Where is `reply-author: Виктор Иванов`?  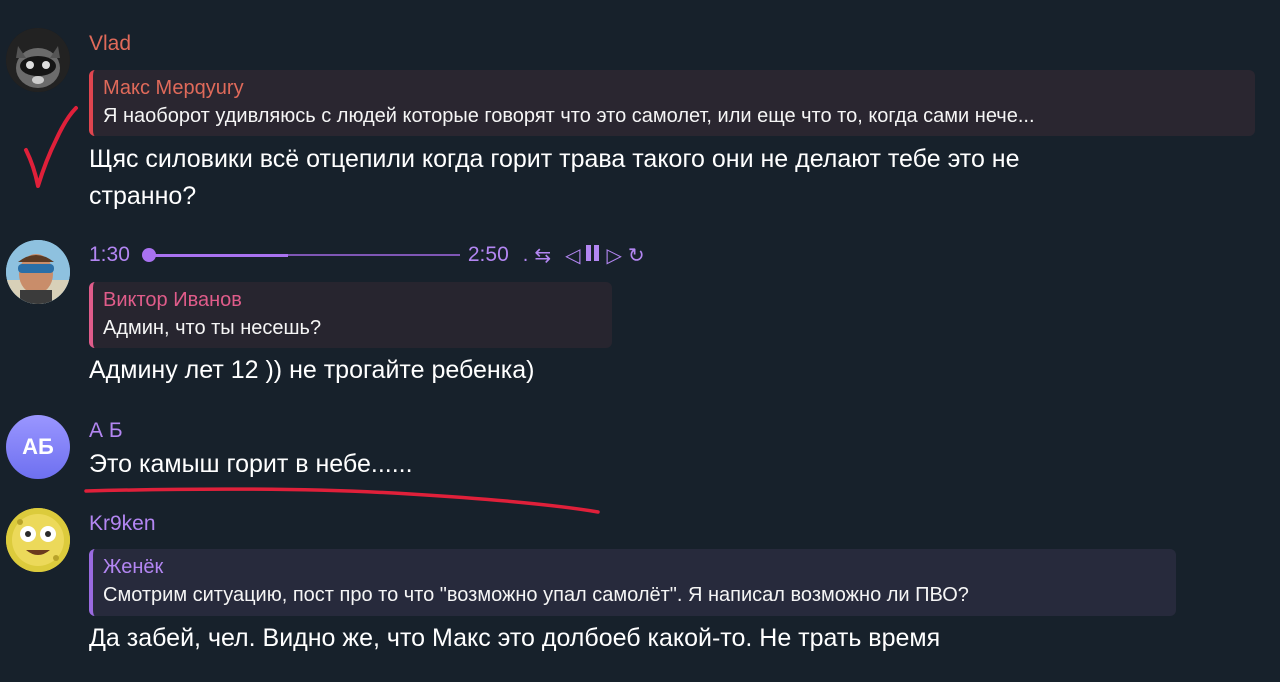 reply-author: Виктор Иванов is located at coordinates (172, 300).